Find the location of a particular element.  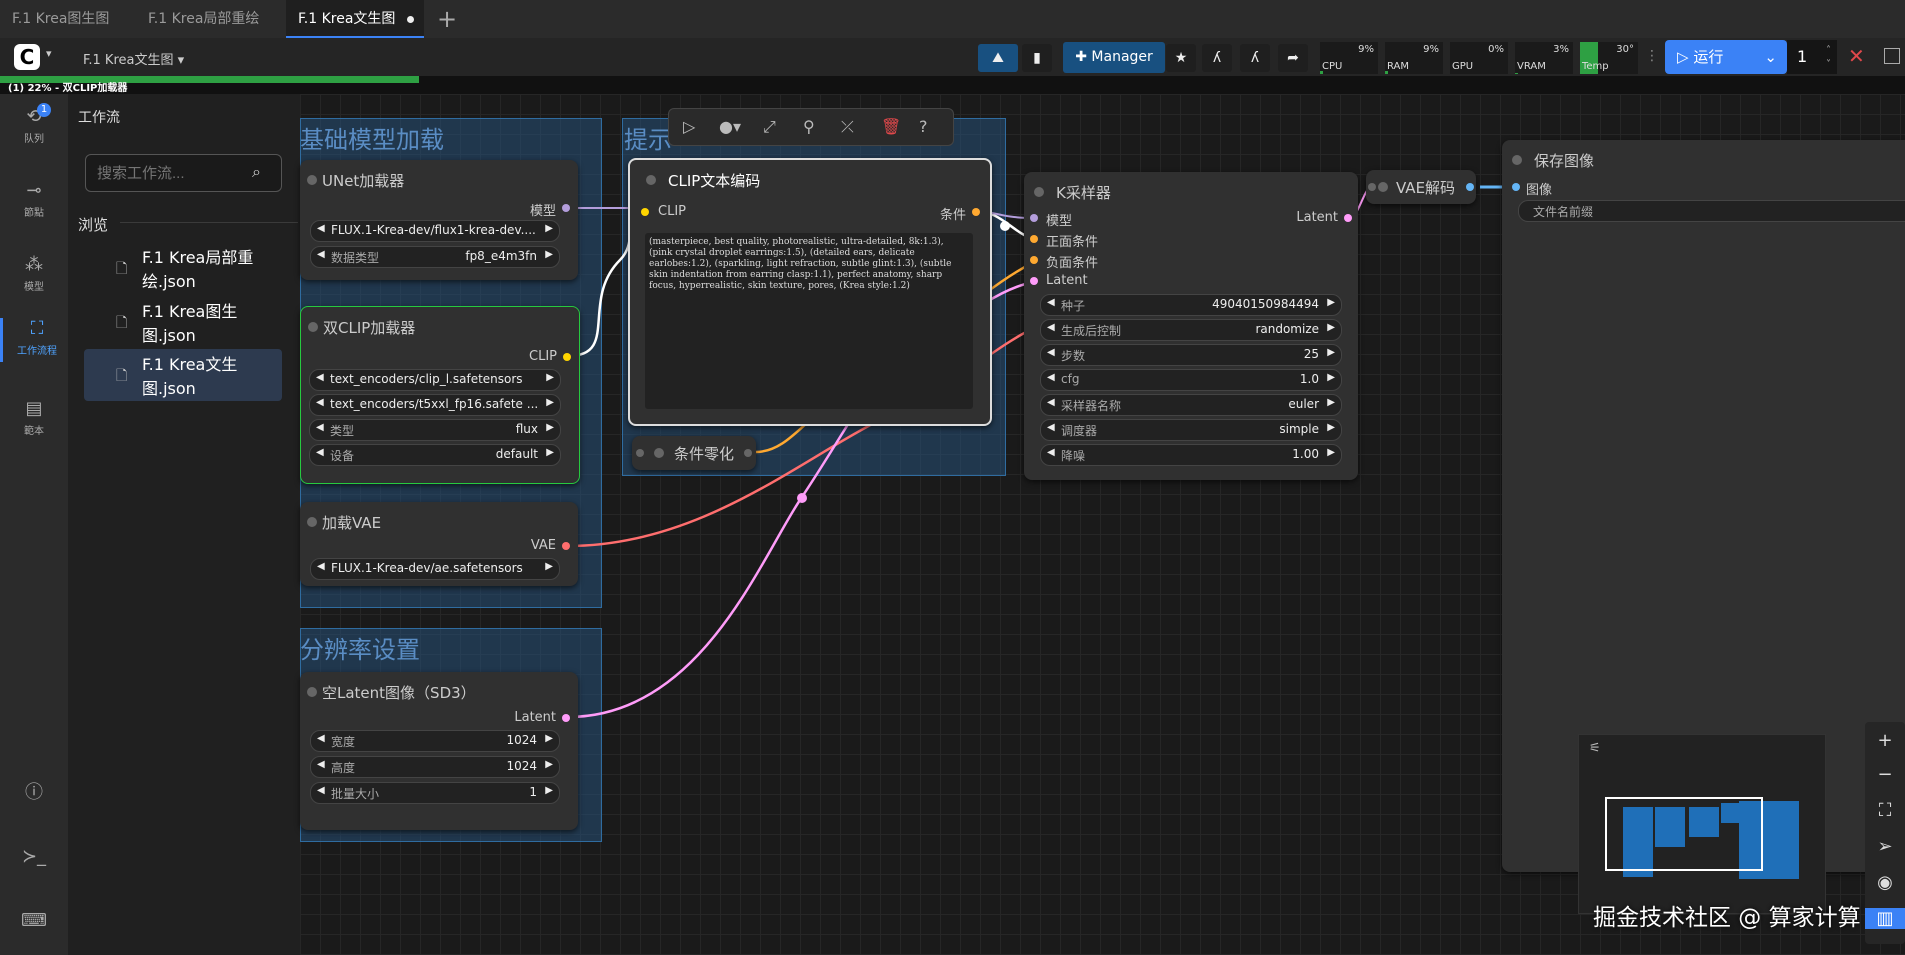

select-mode-icon: ➢ is located at coordinates (1885, 846).